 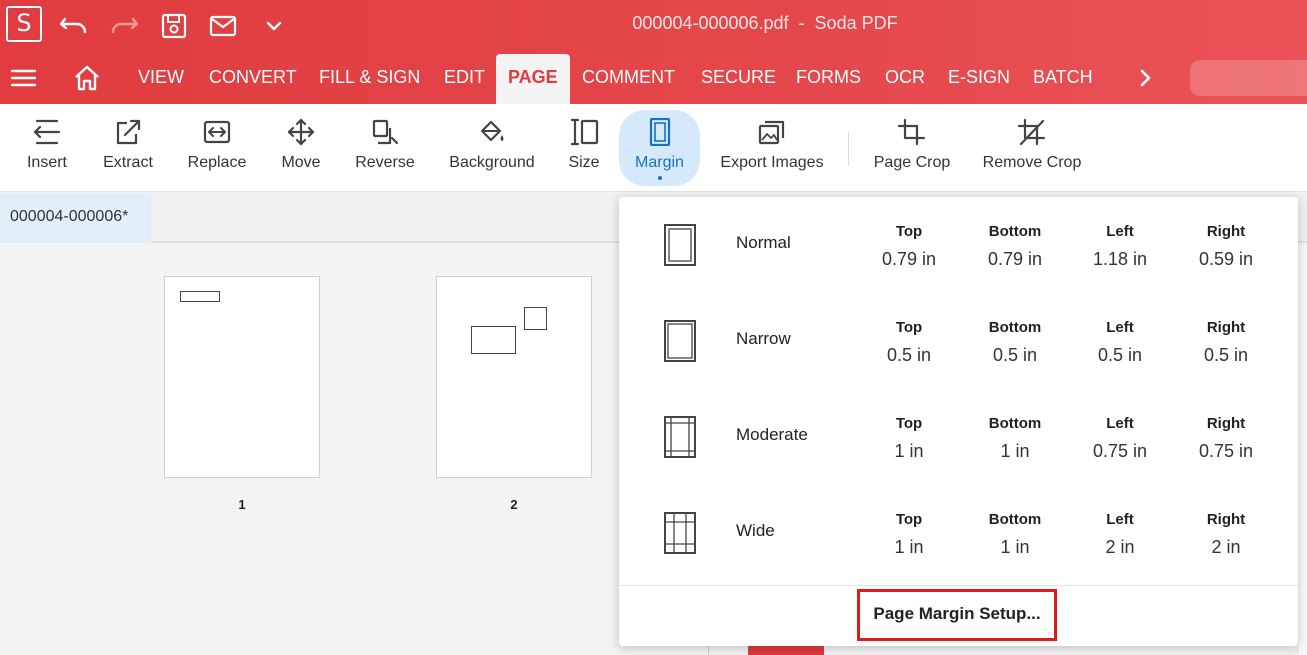 What do you see at coordinates (628, 78) in the screenshot?
I see `menu-comment: COMMENT` at bounding box center [628, 78].